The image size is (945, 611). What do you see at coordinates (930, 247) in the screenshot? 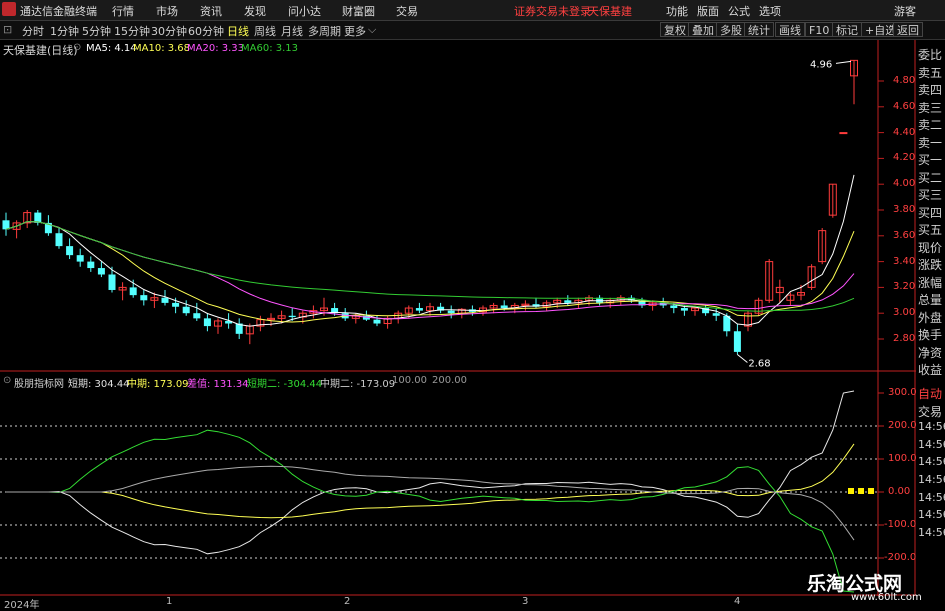
I see `quote-label: 现价` at bounding box center [930, 247].